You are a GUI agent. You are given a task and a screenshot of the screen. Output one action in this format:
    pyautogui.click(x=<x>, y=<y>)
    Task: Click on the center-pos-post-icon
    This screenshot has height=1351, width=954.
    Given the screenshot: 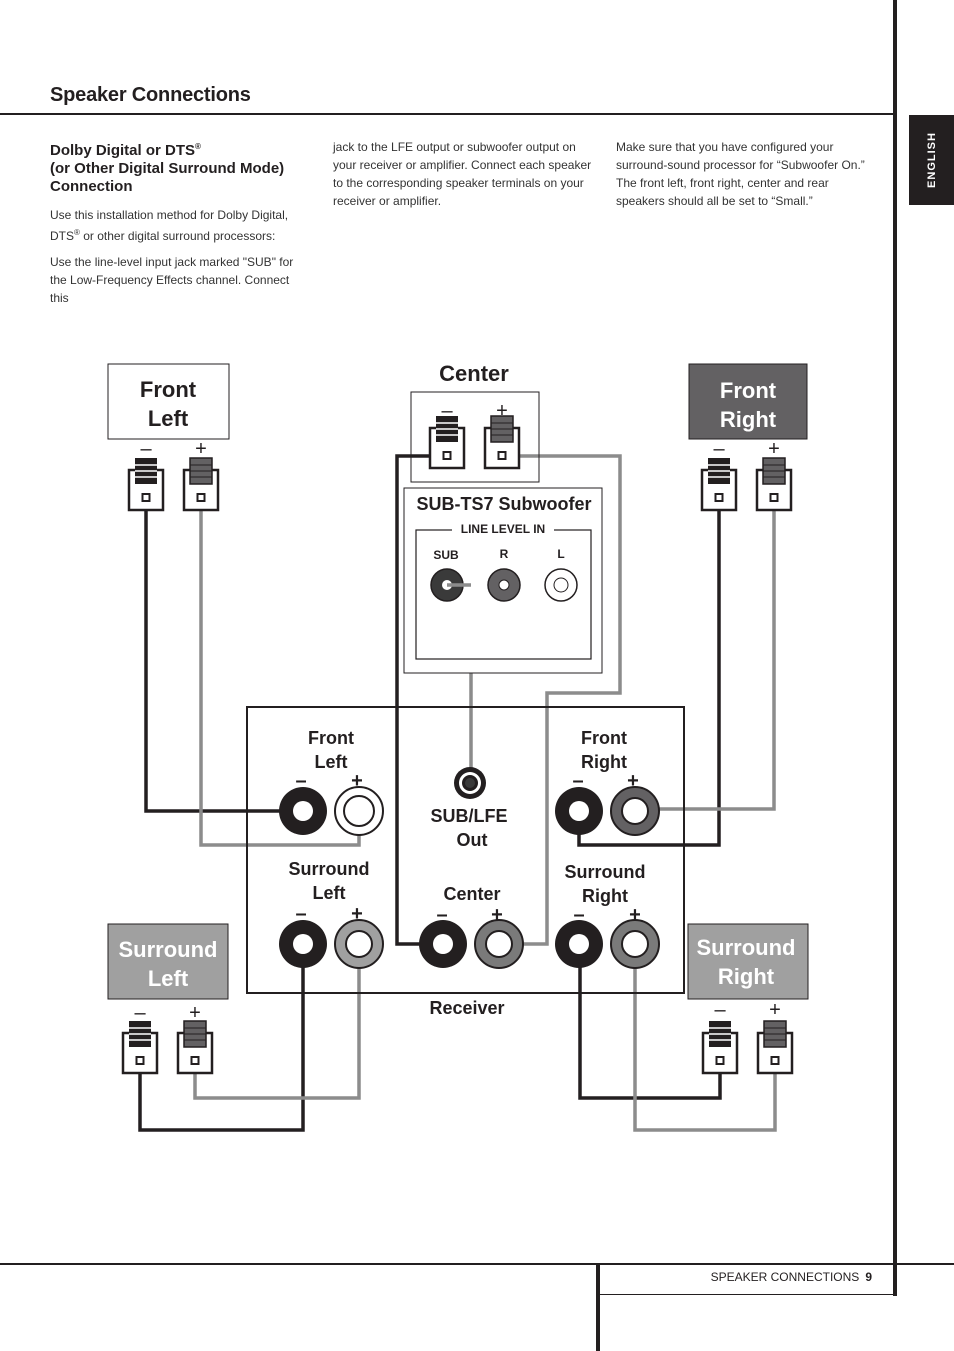 What is the action you would take?
    pyautogui.click(x=499, y=944)
    